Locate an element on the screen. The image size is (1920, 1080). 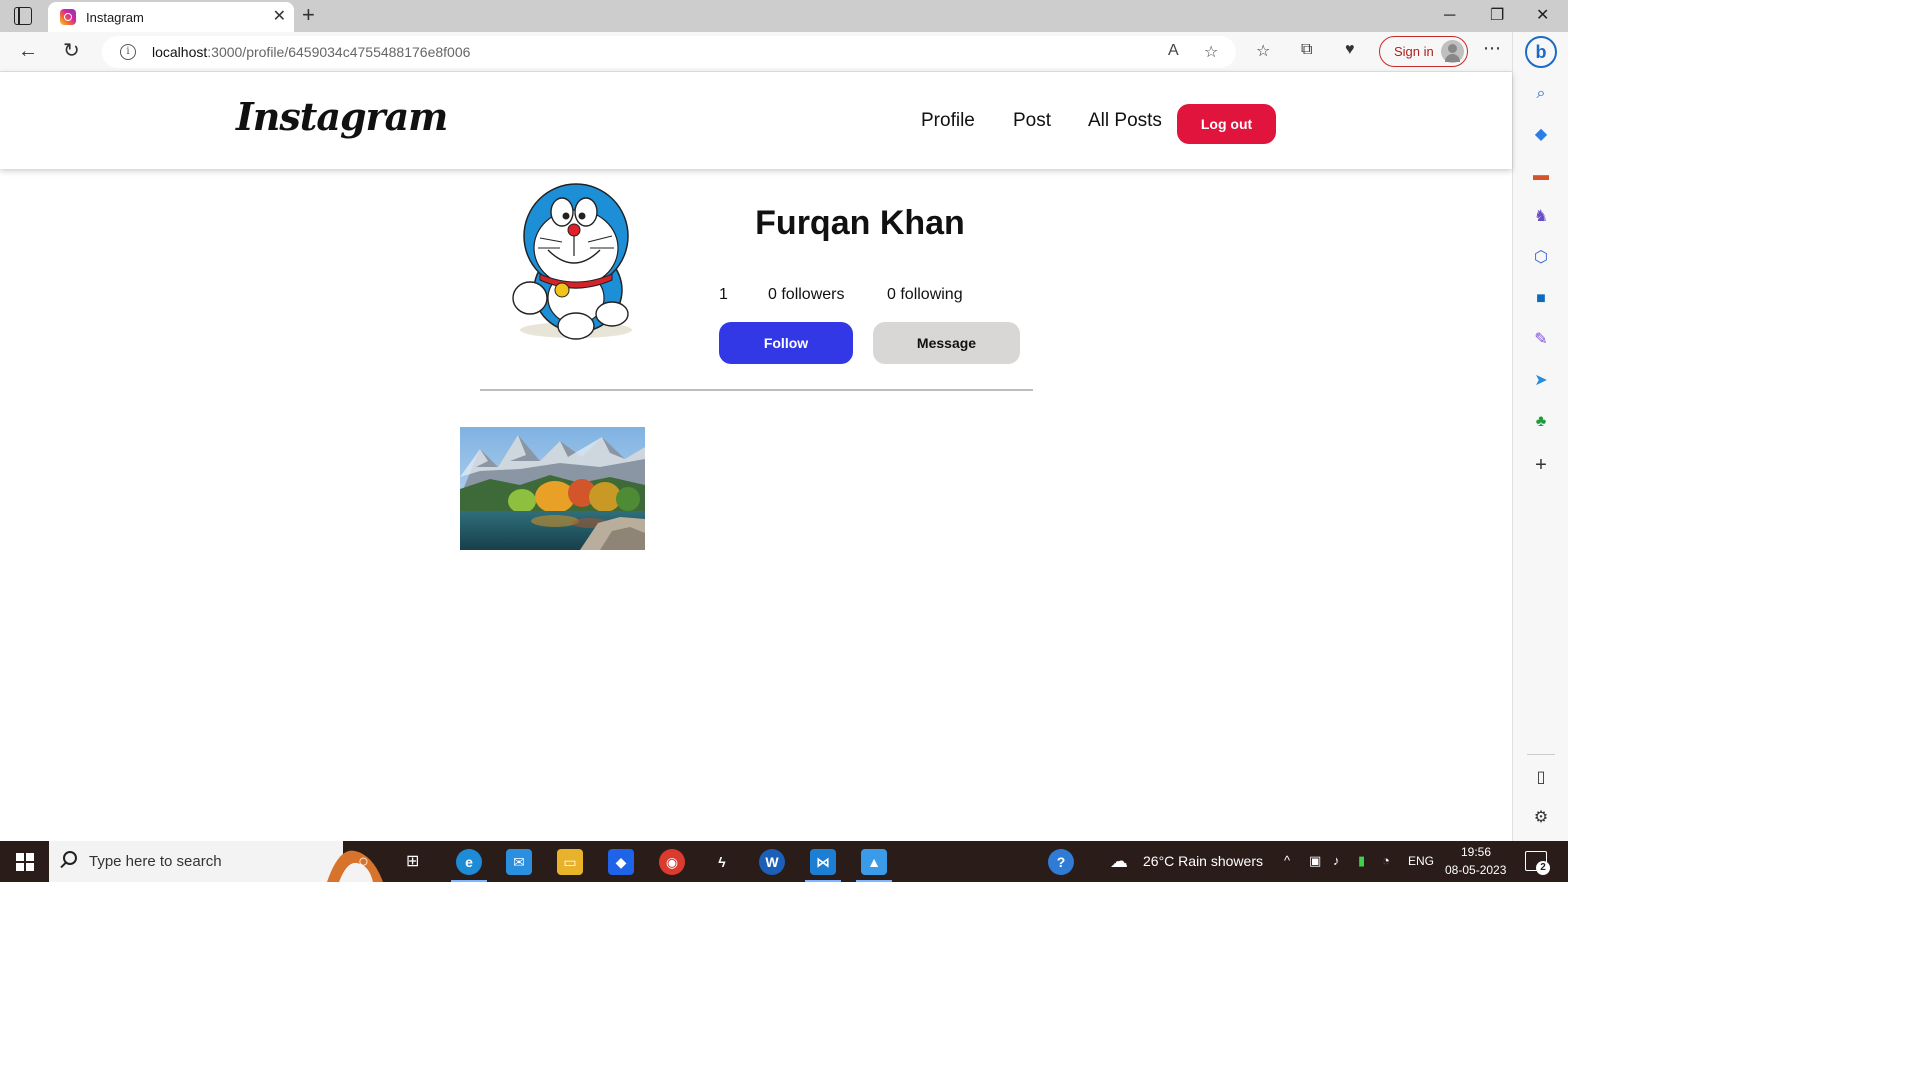
weather-icon: ☁ is located at coordinates (1119, 861).